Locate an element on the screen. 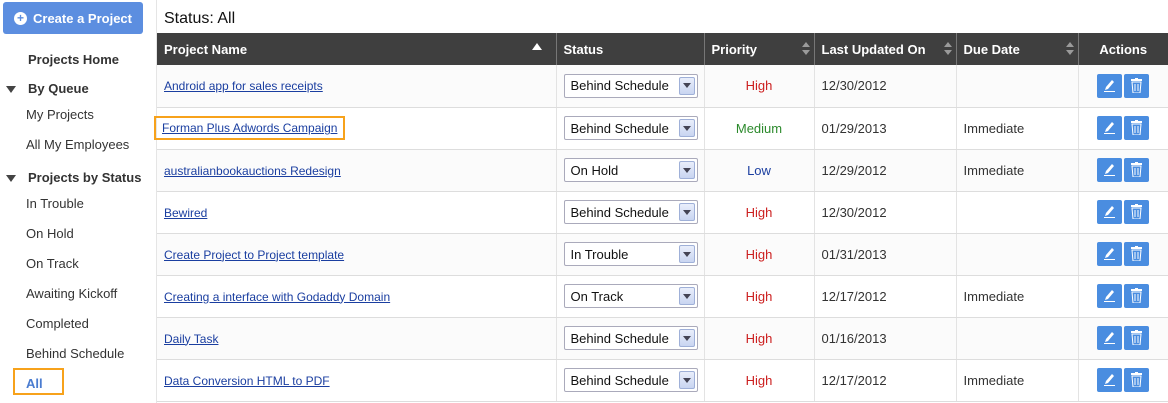 The image size is (1168, 403). create-project-button: + Create a Project is located at coordinates (73, 18).